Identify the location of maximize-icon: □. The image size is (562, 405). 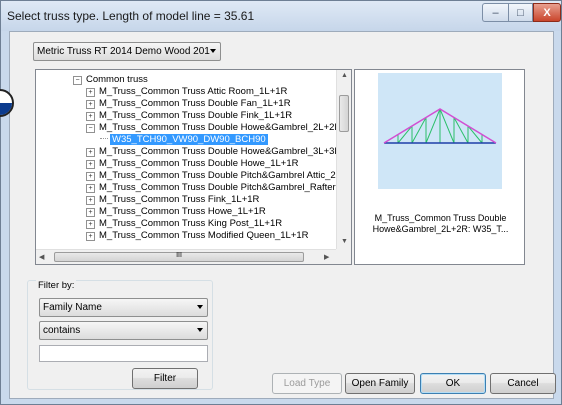
(520, 12).